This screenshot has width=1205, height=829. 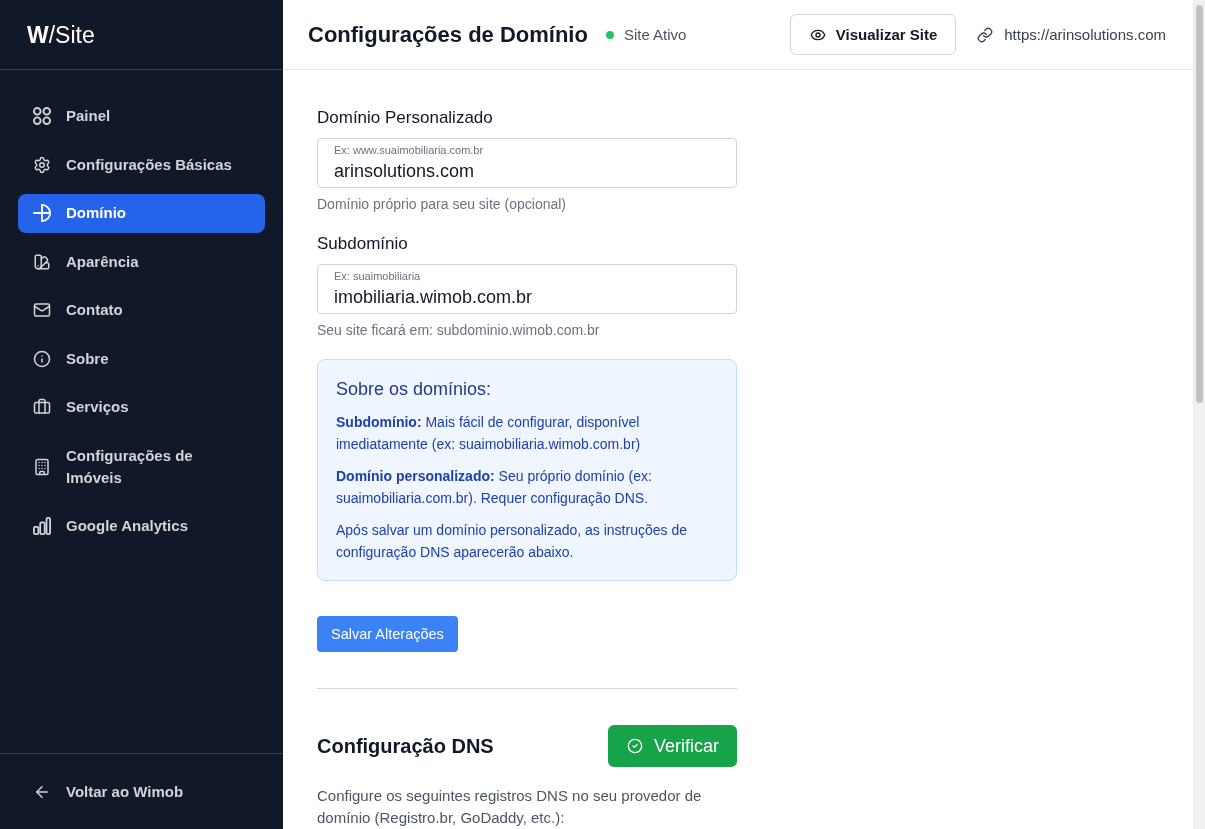 I want to click on input-field: Ex: suaimobiliaria imobiliaria.wimob.com.br, so click(x=527, y=289).